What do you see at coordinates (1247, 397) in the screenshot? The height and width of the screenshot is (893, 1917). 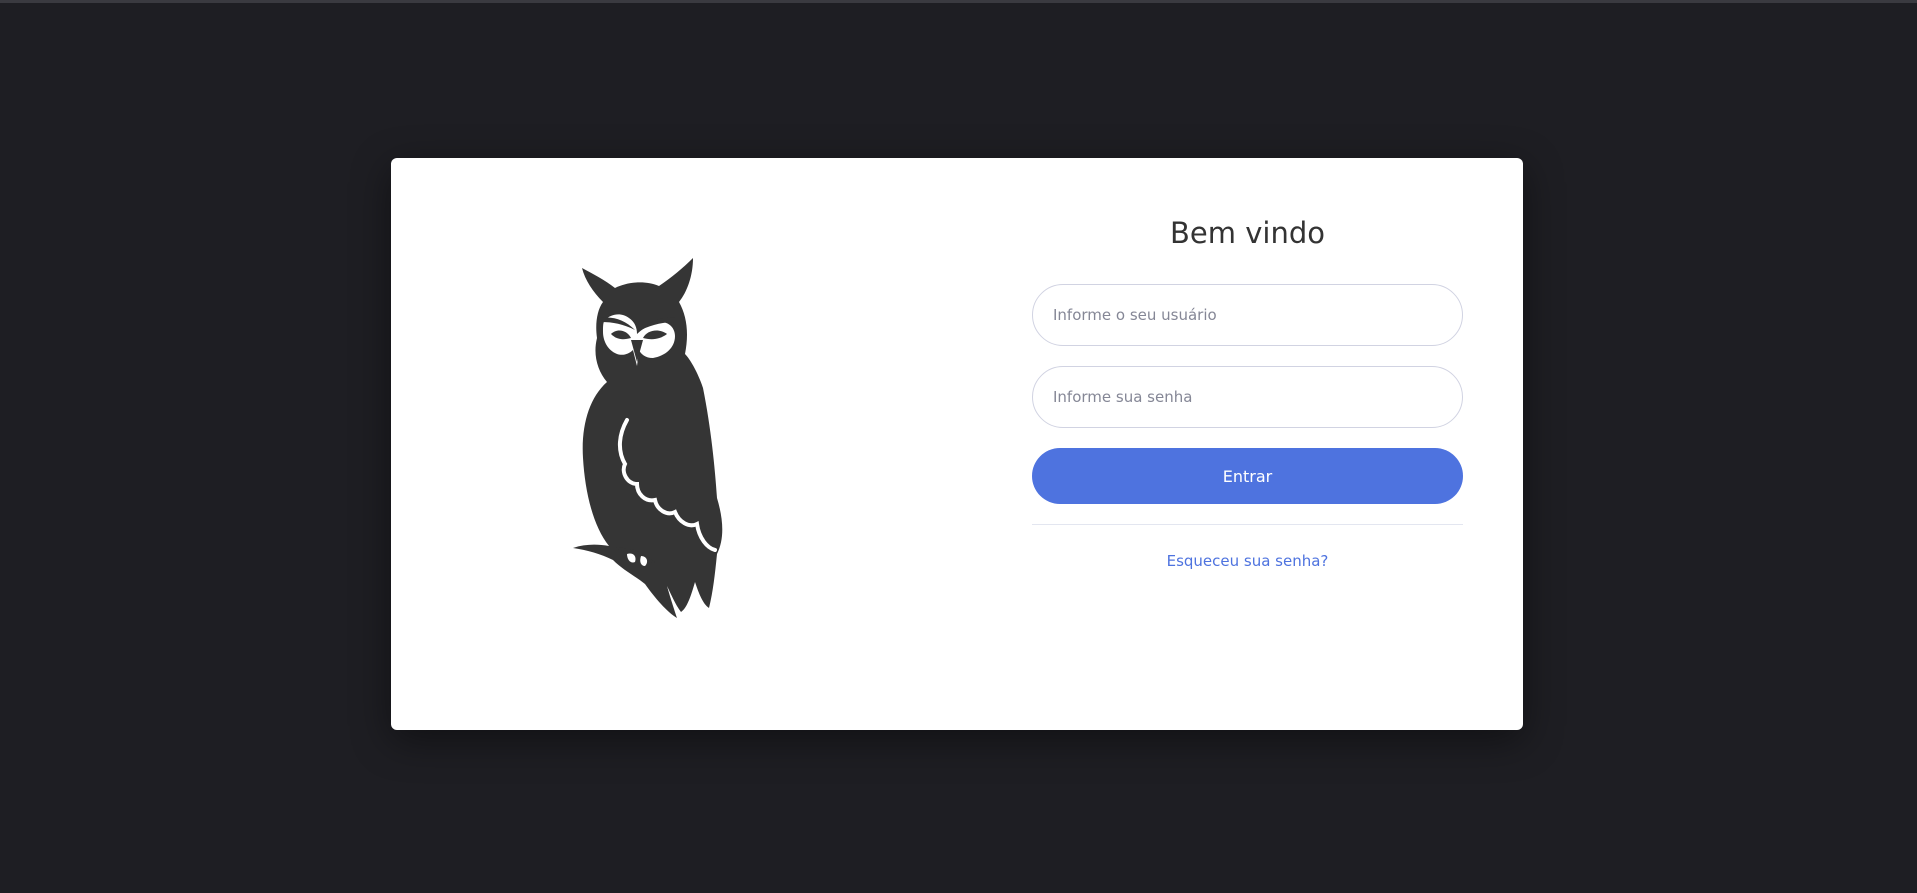 I see `password-input` at bounding box center [1247, 397].